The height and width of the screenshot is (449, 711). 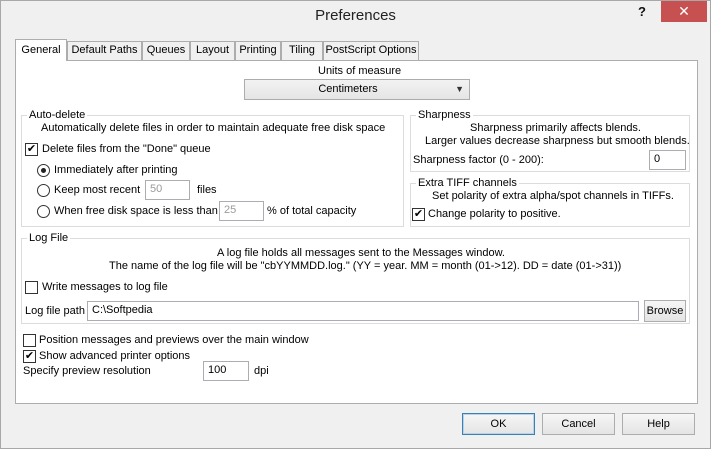 What do you see at coordinates (43, 211) in the screenshot?
I see `free-space-radio` at bounding box center [43, 211].